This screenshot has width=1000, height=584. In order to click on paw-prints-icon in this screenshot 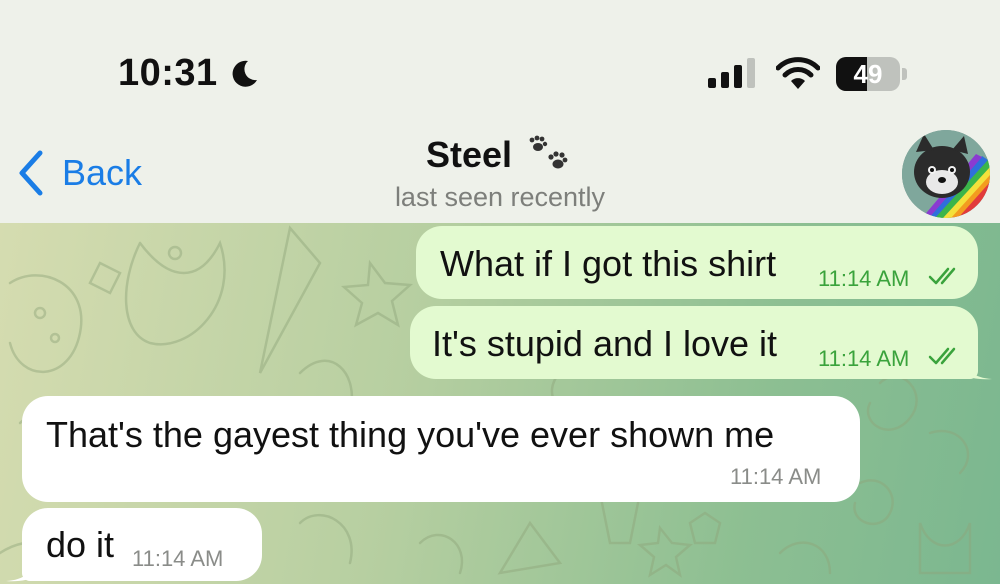, I will do `click(548, 152)`.